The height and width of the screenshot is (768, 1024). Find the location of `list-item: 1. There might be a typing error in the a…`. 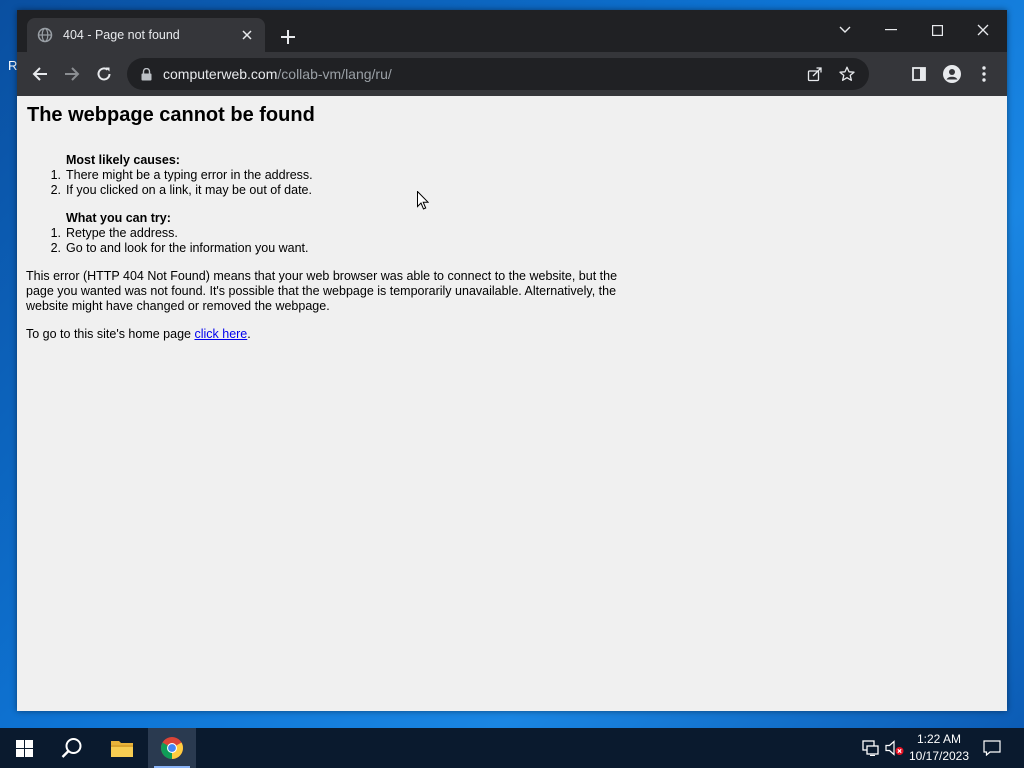

list-item: 1. There might be a typing error in the a… is located at coordinates (176, 175).